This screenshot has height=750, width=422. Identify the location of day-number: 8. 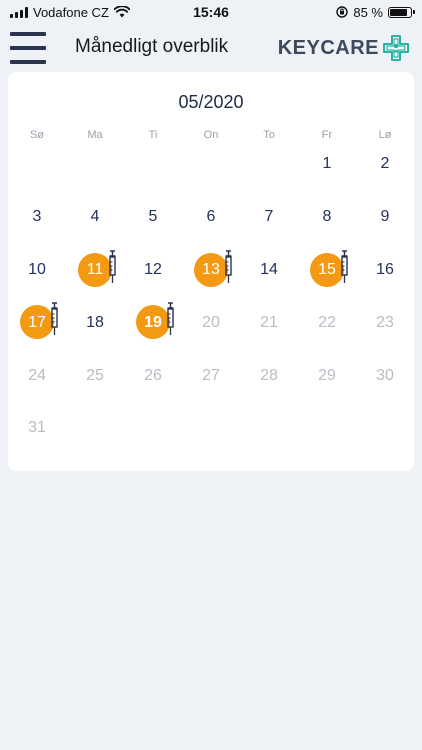
(327, 217).